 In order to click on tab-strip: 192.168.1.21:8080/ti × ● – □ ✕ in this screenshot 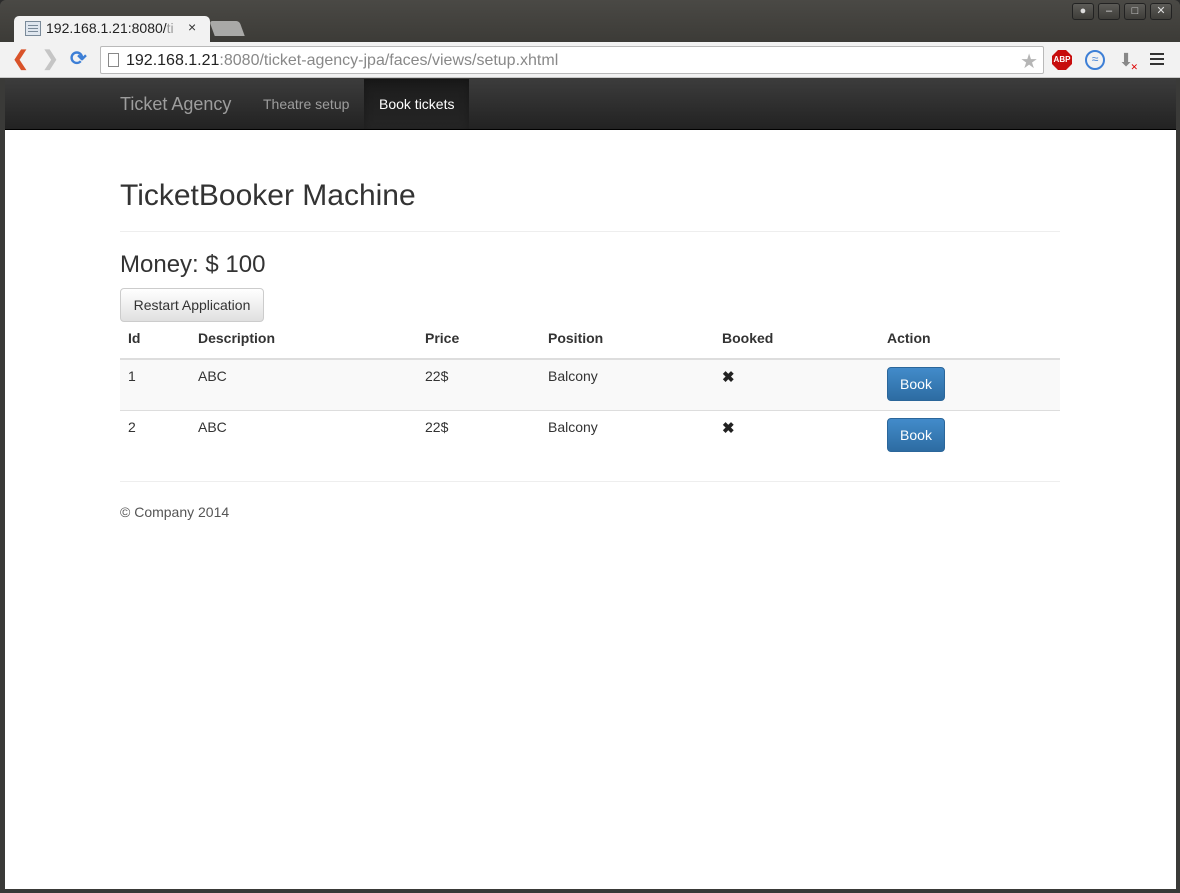, I will do `click(590, 21)`.